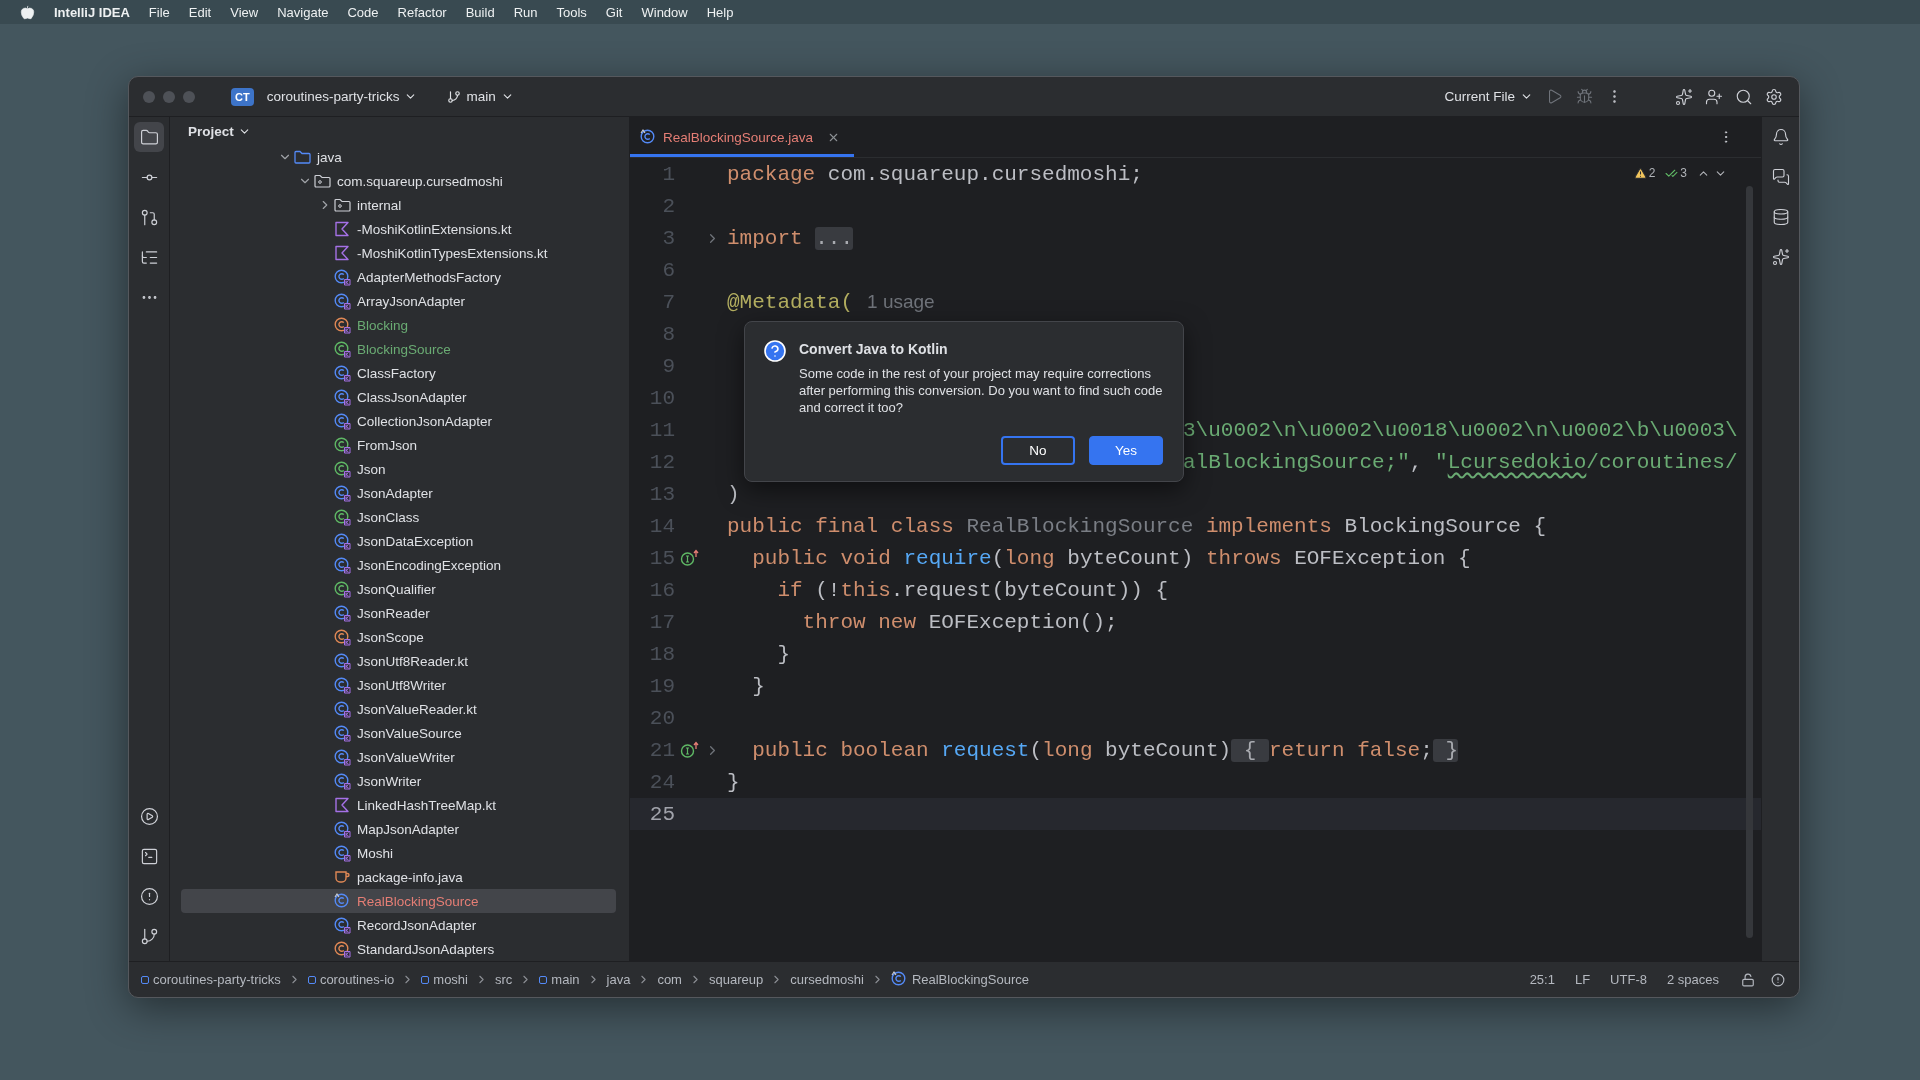 Image resolution: width=1920 pixels, height=1080 pixels. What do you see at coordinates (1780, 217) in the screenshot?
I see `database-icon` at bounding box center [1780, 217].